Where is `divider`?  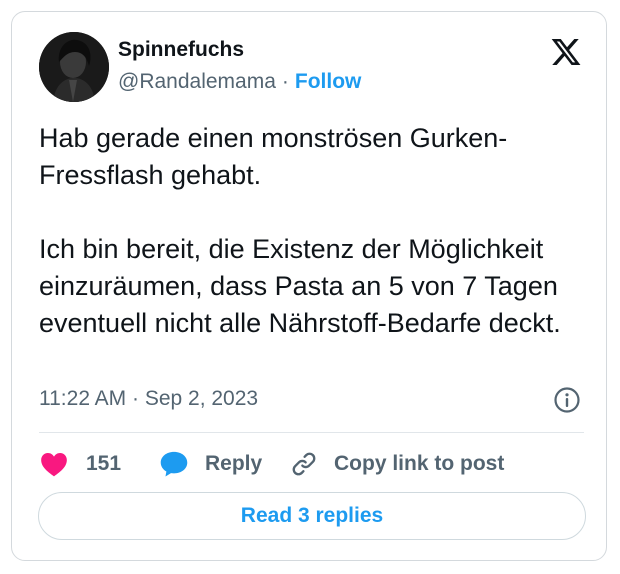
divider is located at coordinates (311, 432).